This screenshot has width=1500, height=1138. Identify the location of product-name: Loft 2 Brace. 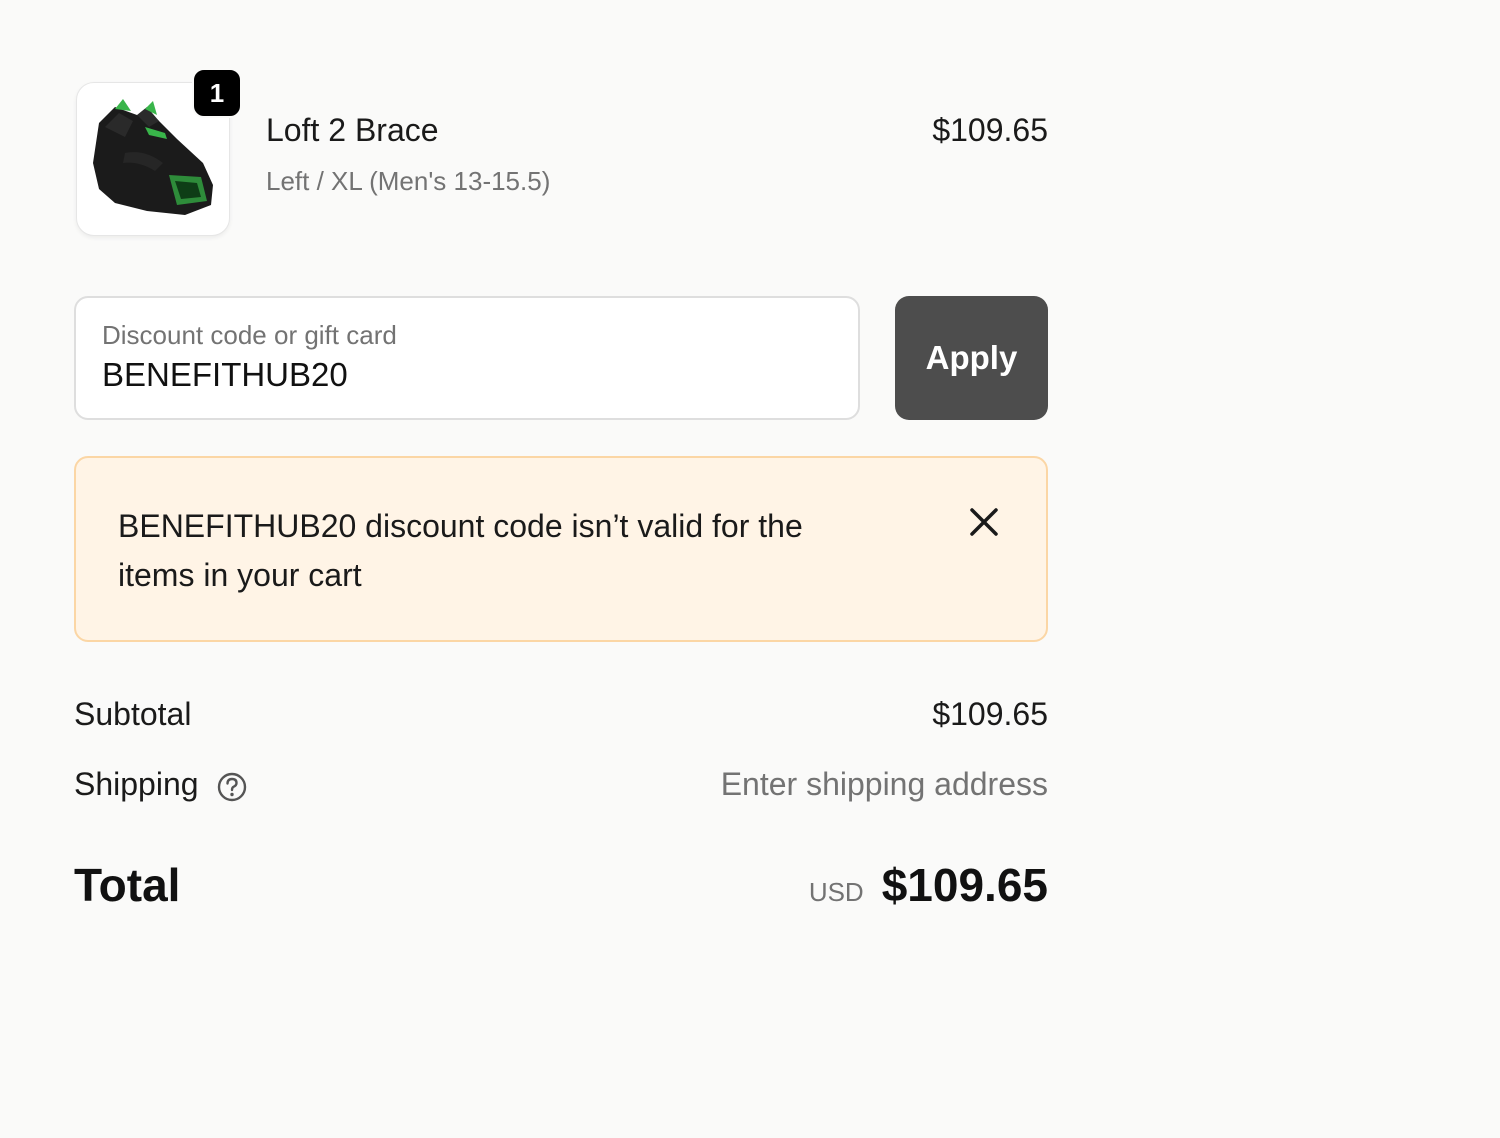
(352, 130).